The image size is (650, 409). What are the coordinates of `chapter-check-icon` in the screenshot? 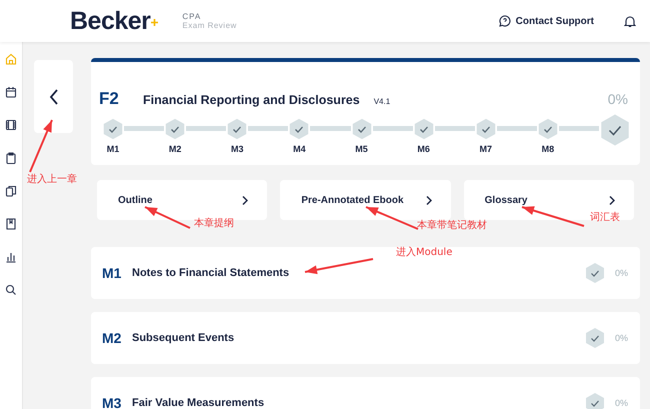 It's located at (615, 130).